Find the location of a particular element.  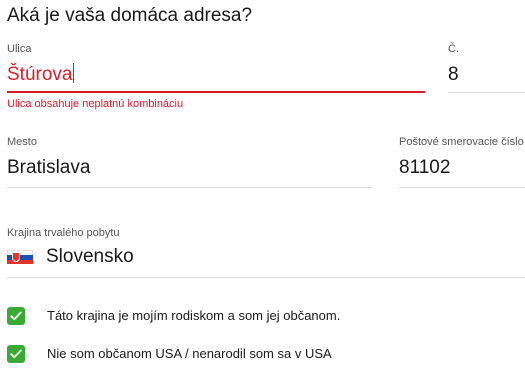

slovakia-flag-icon is located at coordinates (20, 257).